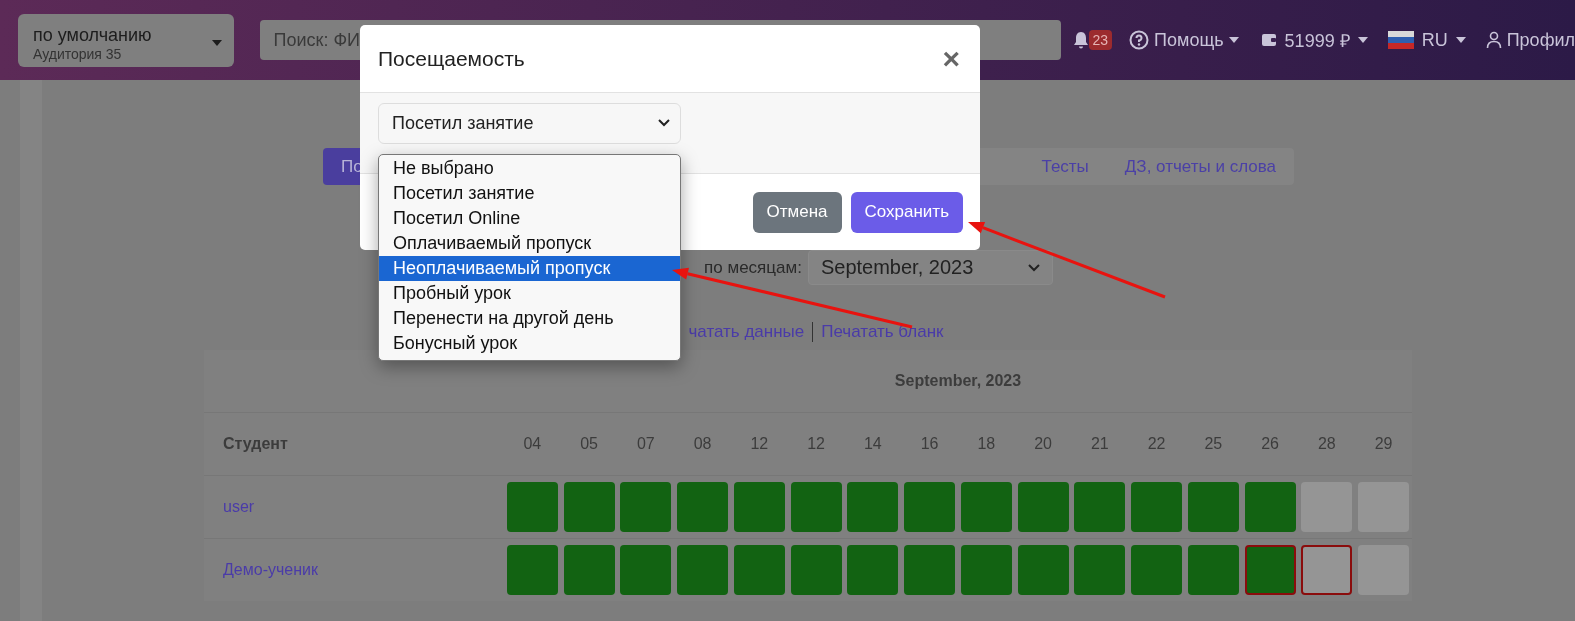  I want to click on date-header: 07, so click(645, 443).